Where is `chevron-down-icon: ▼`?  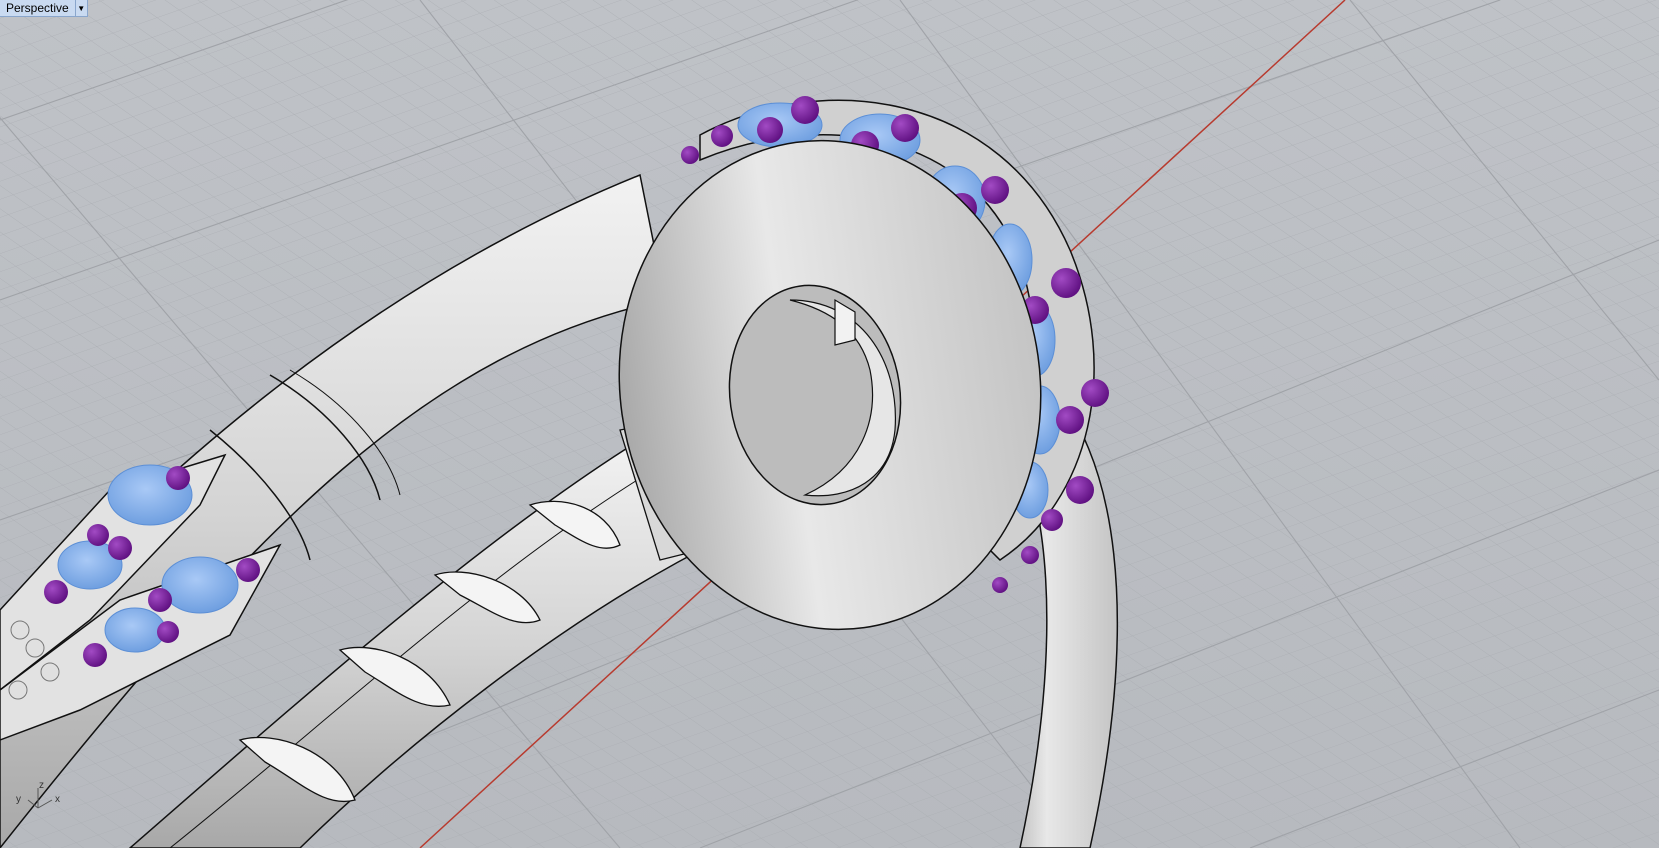 chevron-down-icon: ▼ is located at coordinates (81, 8).